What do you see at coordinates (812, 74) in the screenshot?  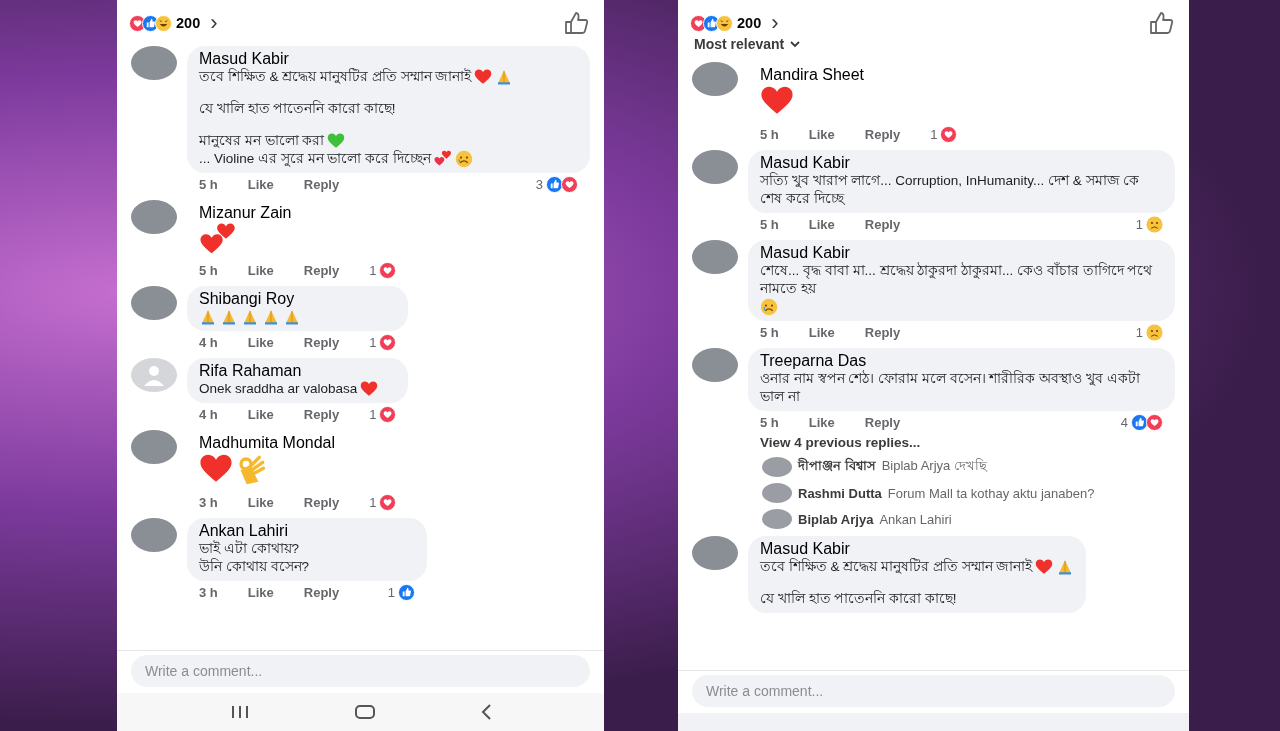 I see `author-name: Mandira Sheet` at bounding box center [812, 74].